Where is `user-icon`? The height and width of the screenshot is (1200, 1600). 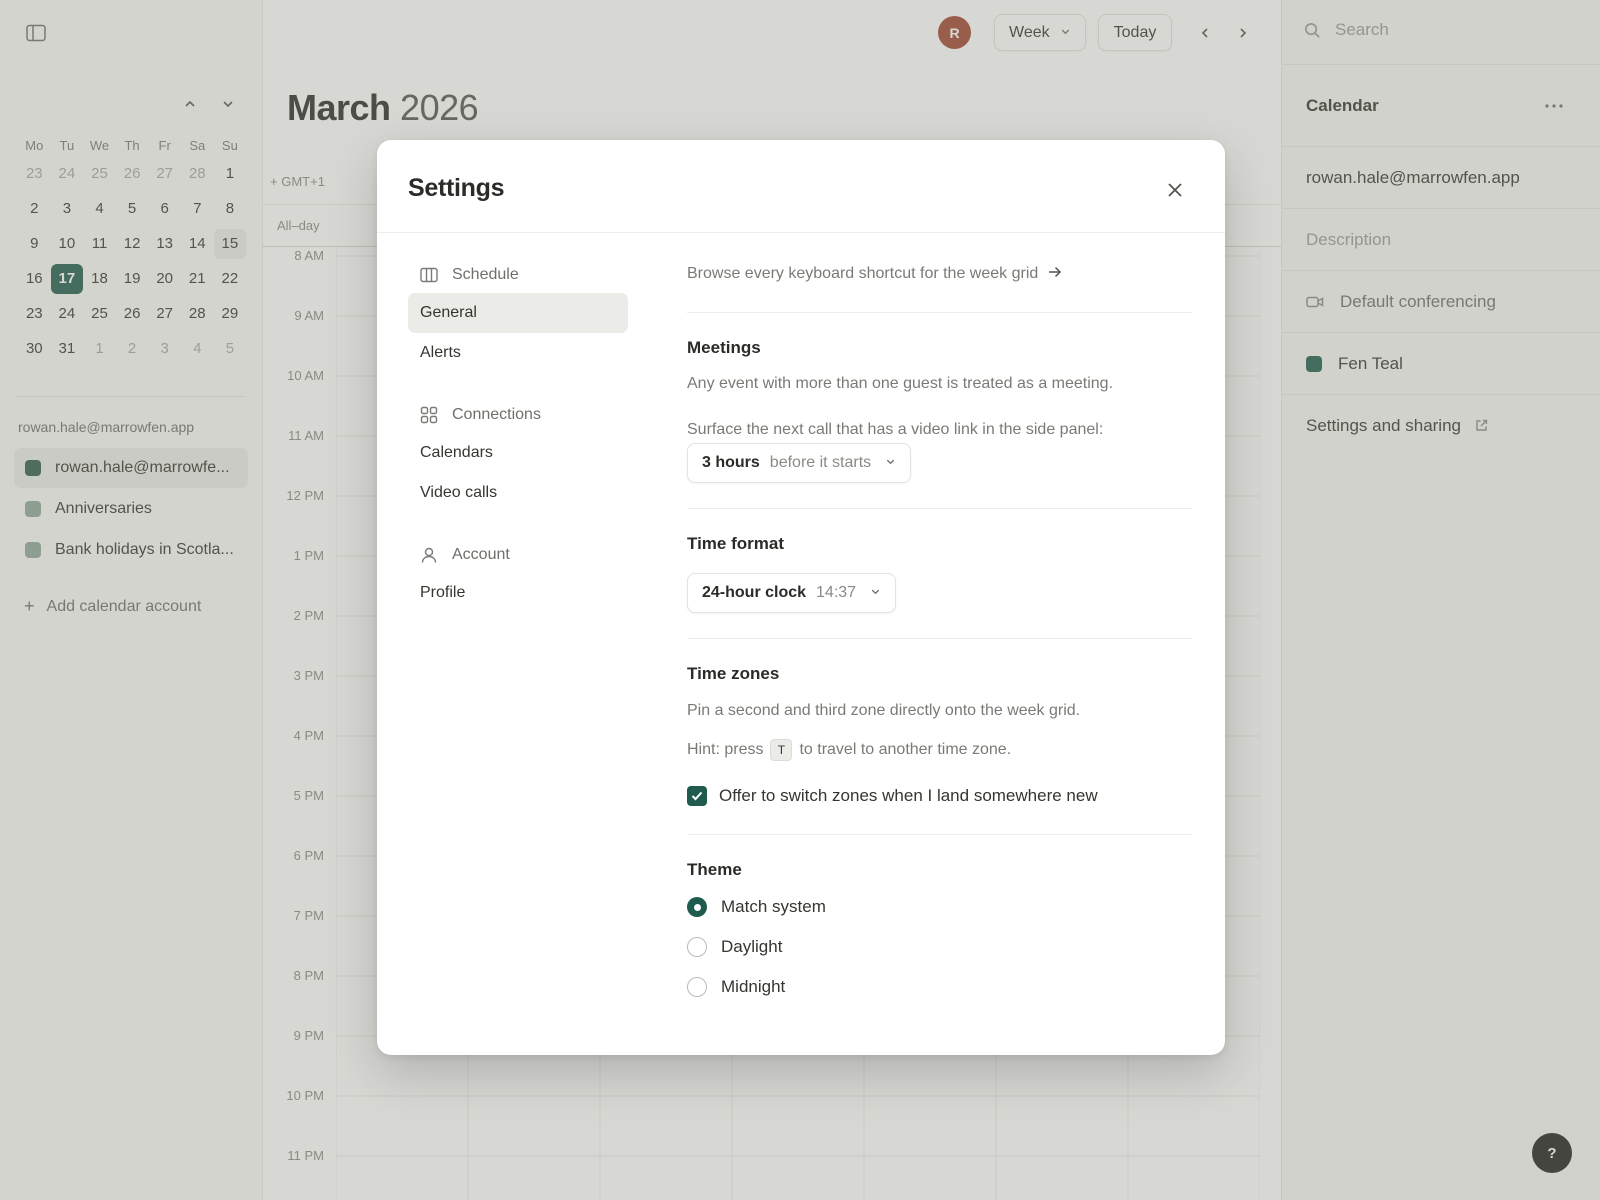 user-icon is located at coordinates (429, 555).